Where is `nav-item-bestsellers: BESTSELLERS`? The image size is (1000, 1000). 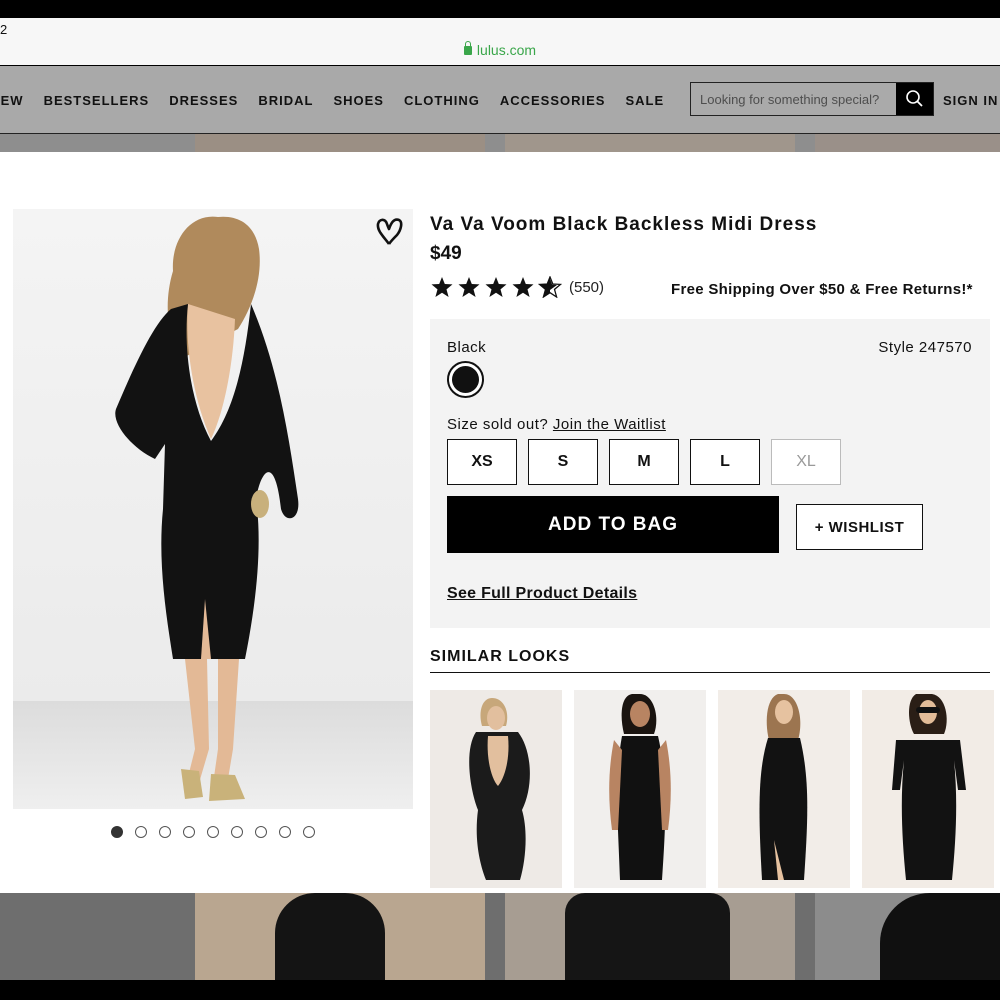
nav-item-bestsellers: BESTSELLERS is located at coordinates (97, 100).